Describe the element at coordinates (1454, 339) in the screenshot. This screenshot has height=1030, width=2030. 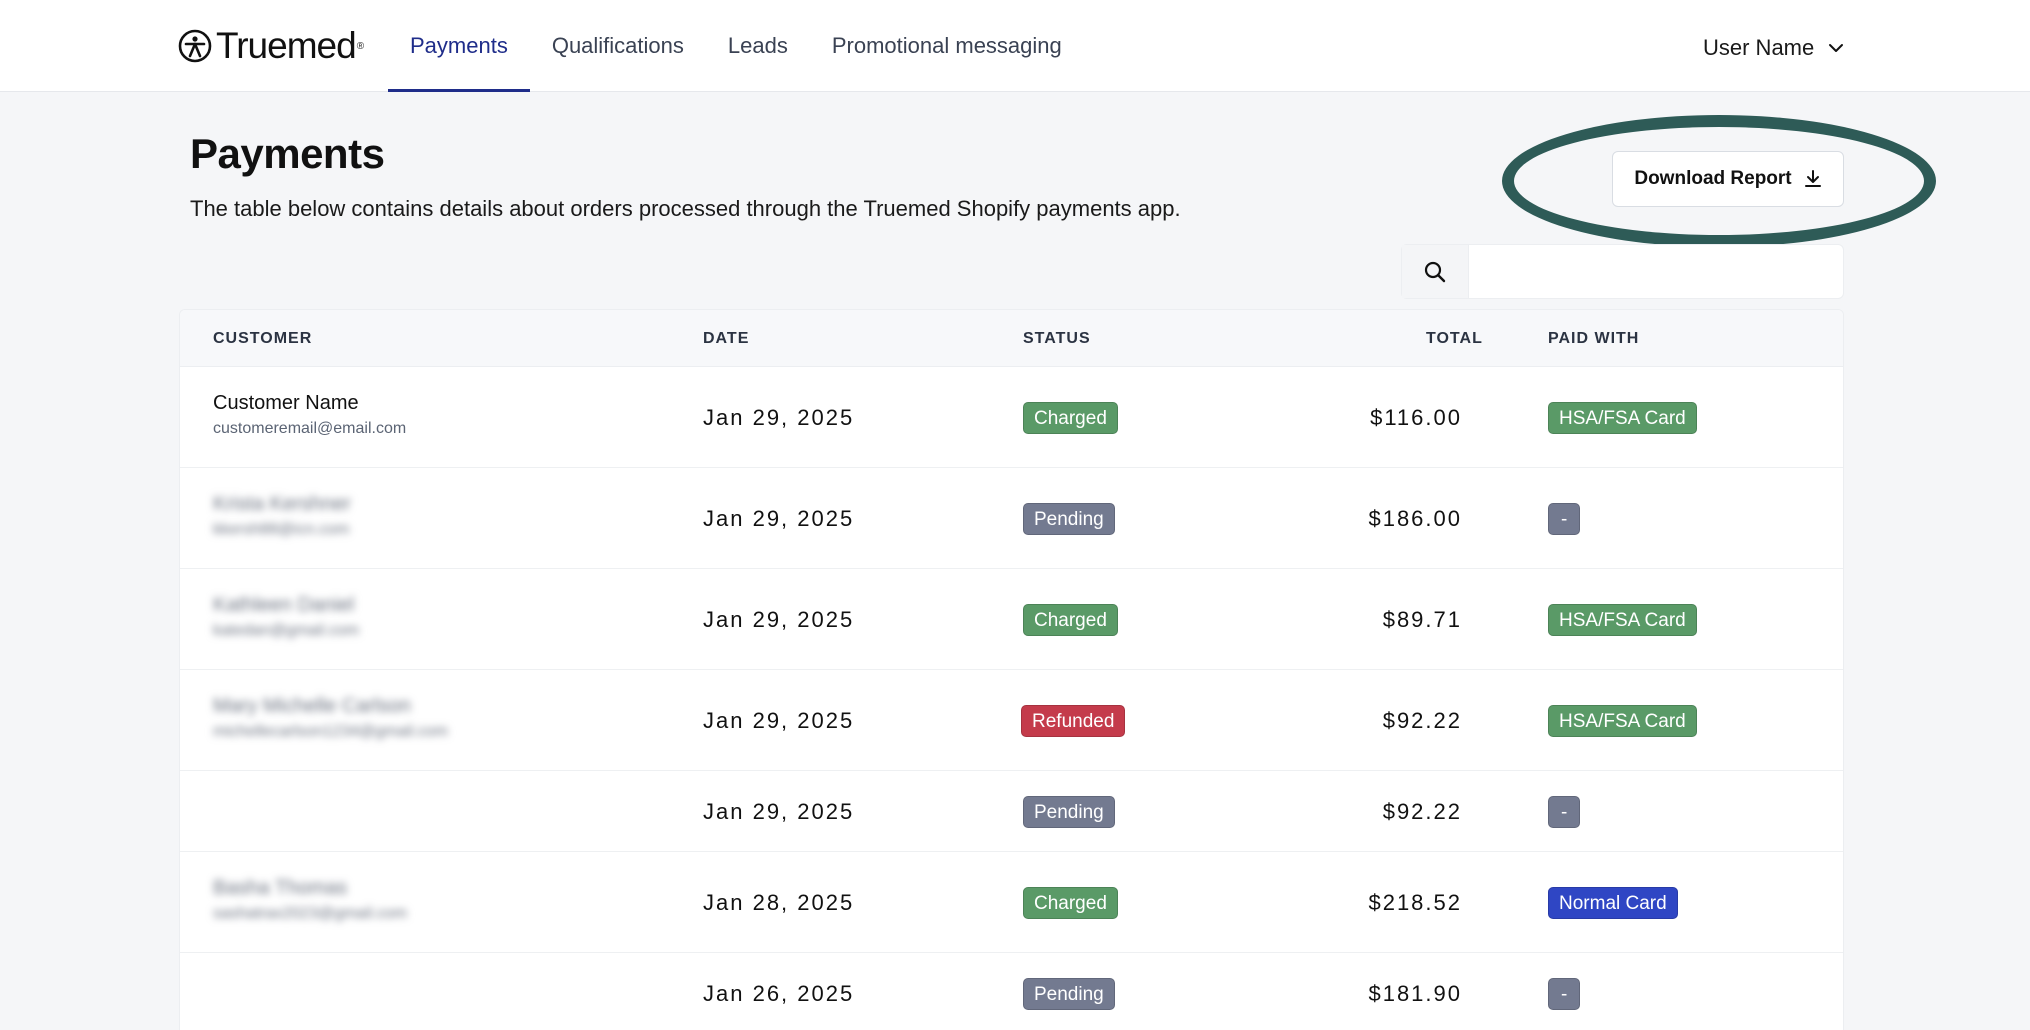
I see `column-header-total: TOTAL` at that location.